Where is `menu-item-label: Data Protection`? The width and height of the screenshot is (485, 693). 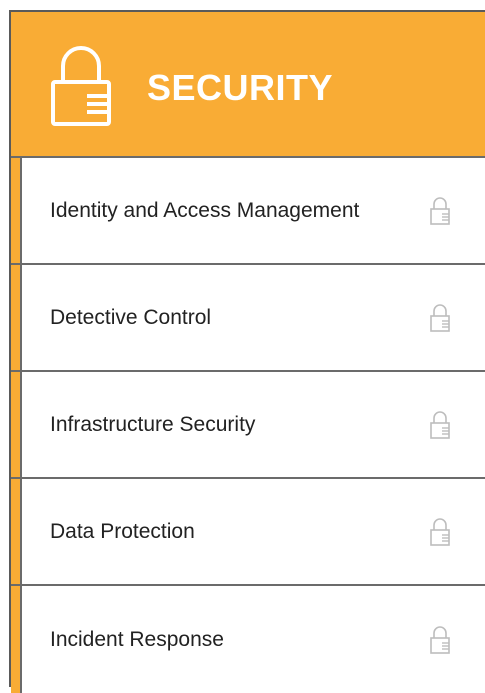
menu-item-label: Data Protection is located at coordinates (122, 531).